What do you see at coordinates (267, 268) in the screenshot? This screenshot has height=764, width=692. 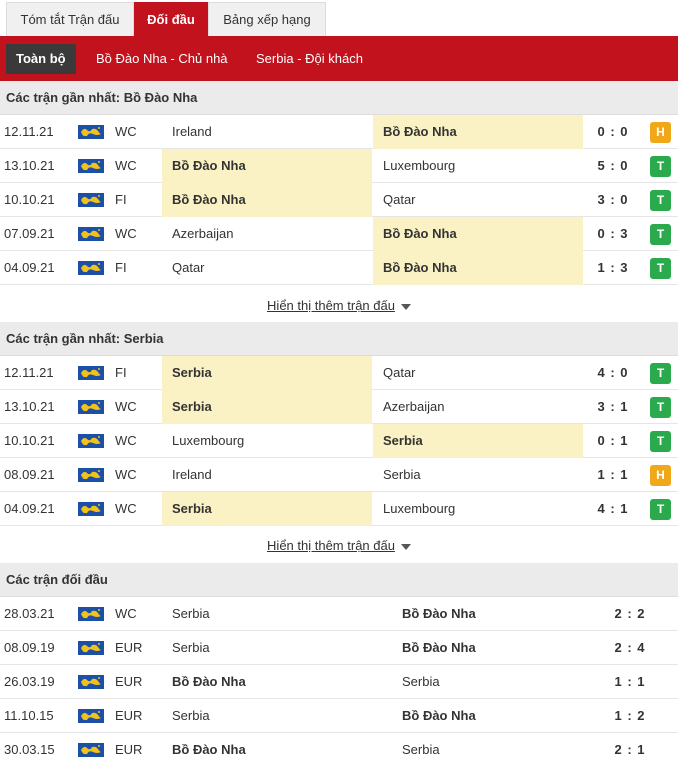 I see `home-team: Qatar` at bounding box center [267, 268].